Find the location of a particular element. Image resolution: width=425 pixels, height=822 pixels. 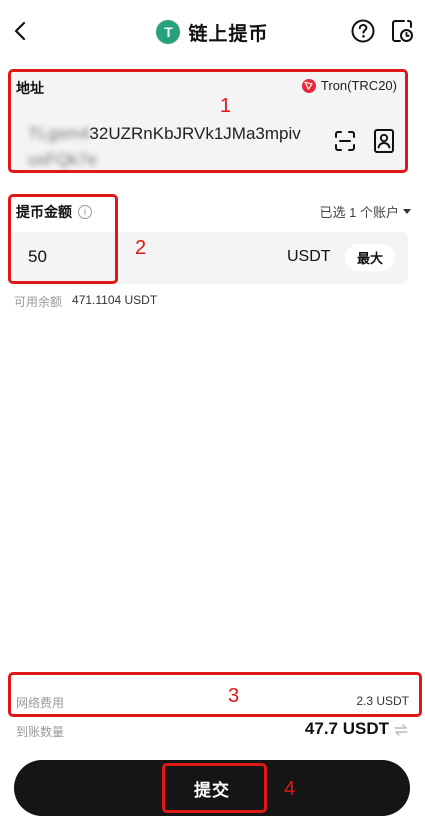

account-selector-label: 已选 1 个账户 is located at coordinates (359, 212).